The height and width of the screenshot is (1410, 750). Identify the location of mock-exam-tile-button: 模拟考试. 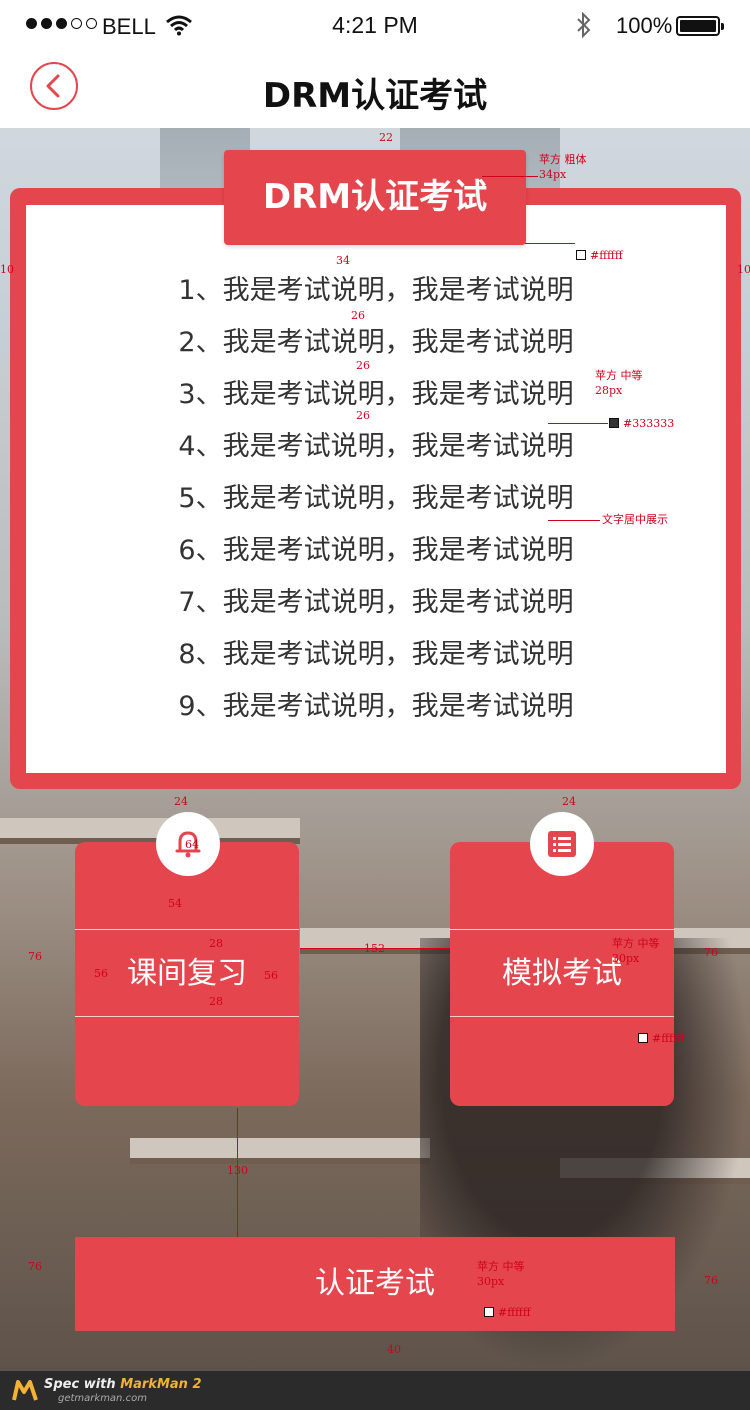
(562, 974).